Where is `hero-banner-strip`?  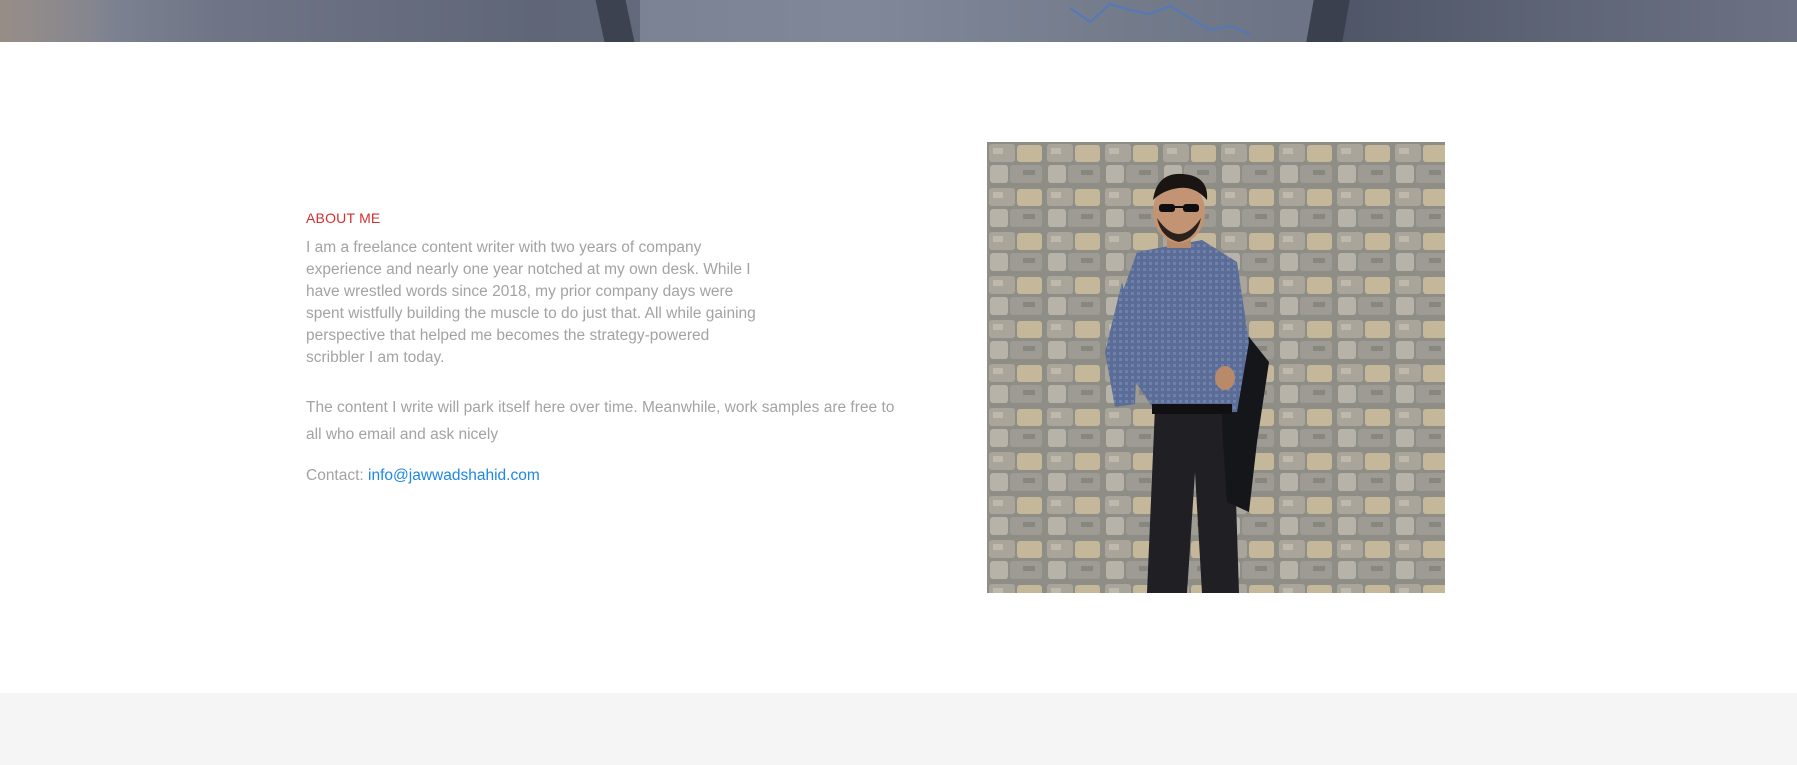 hero-banner-strip is located at coordinates (898, 21).